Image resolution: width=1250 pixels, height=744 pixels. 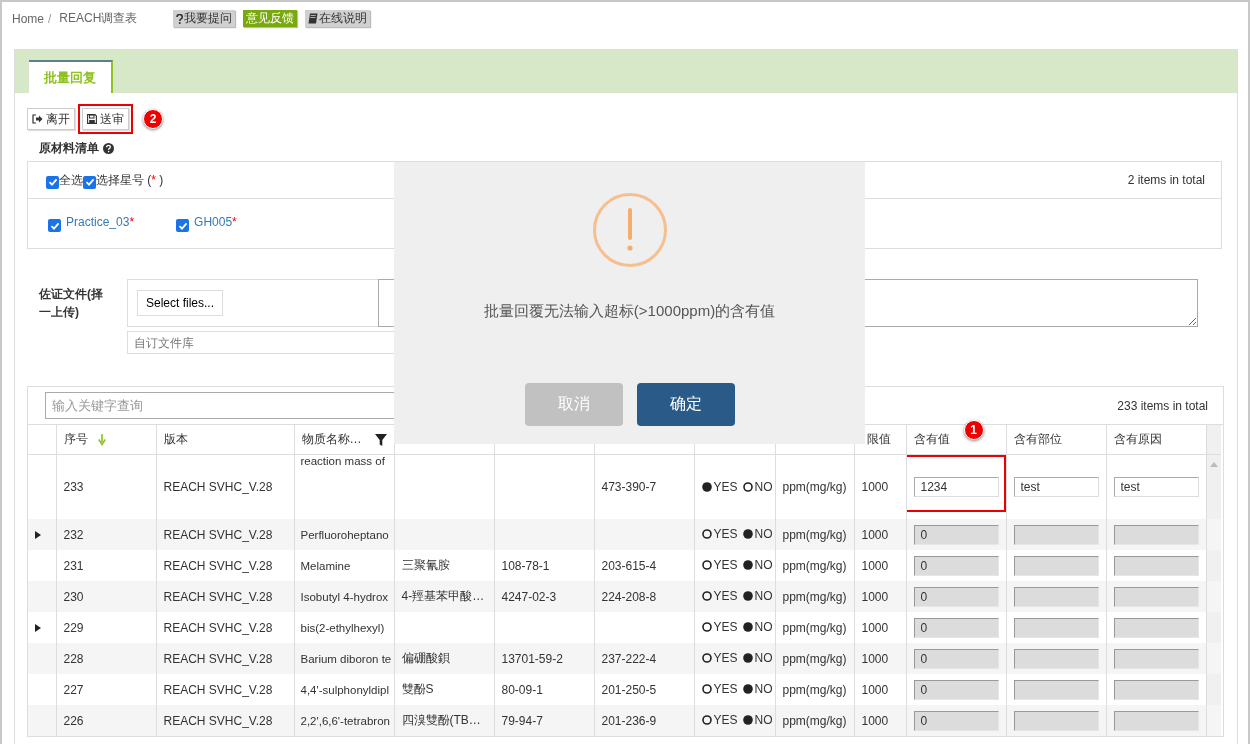 What do you see at coordinates (98, 18) in the screenshot?
I see `breadcrumb-current: REACH调查表` at bounding box center [98, 18].